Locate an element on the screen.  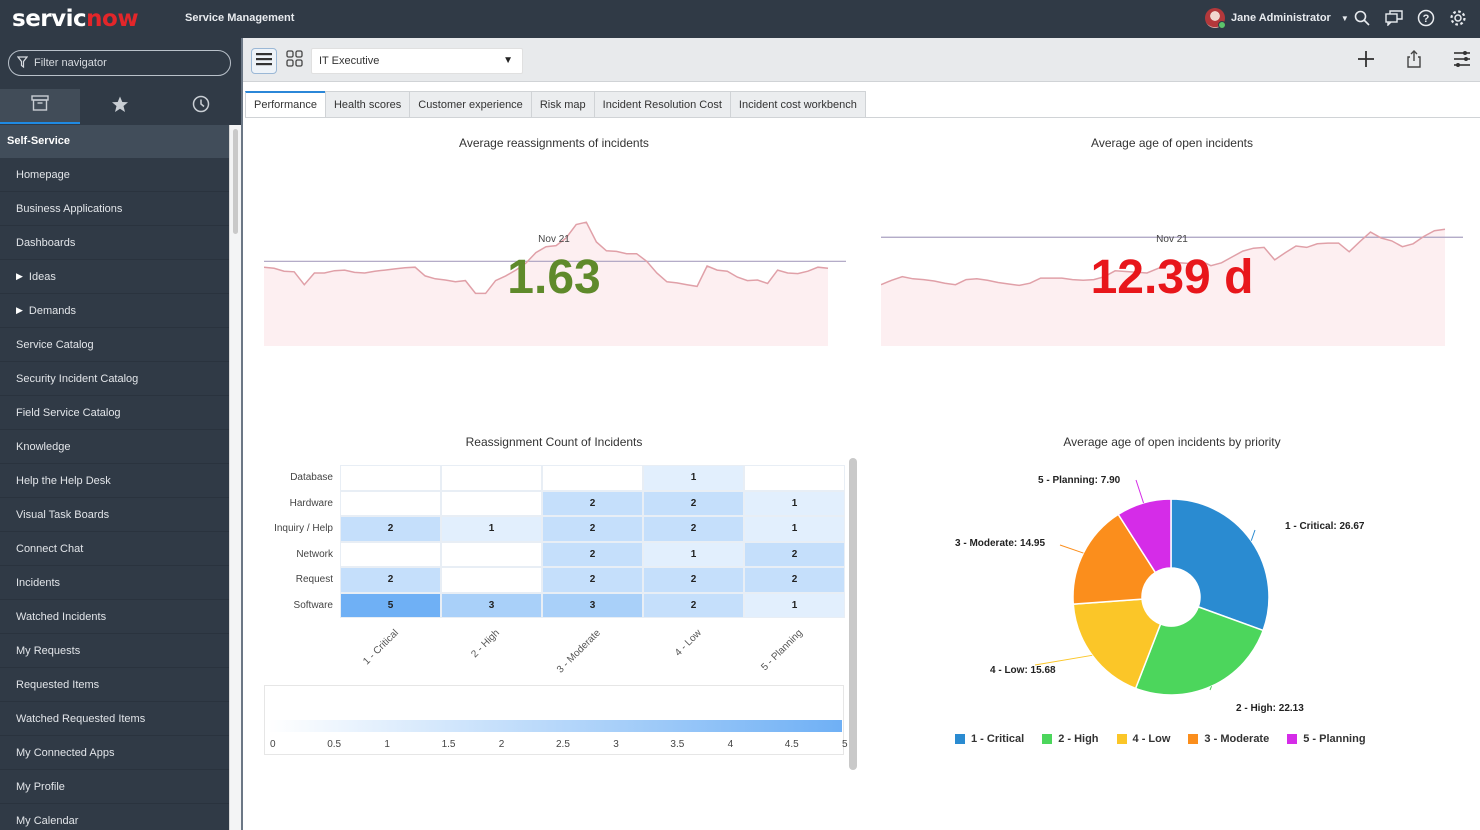
tab-customer-experience: Customer experience is located at coordinates (470, 104).